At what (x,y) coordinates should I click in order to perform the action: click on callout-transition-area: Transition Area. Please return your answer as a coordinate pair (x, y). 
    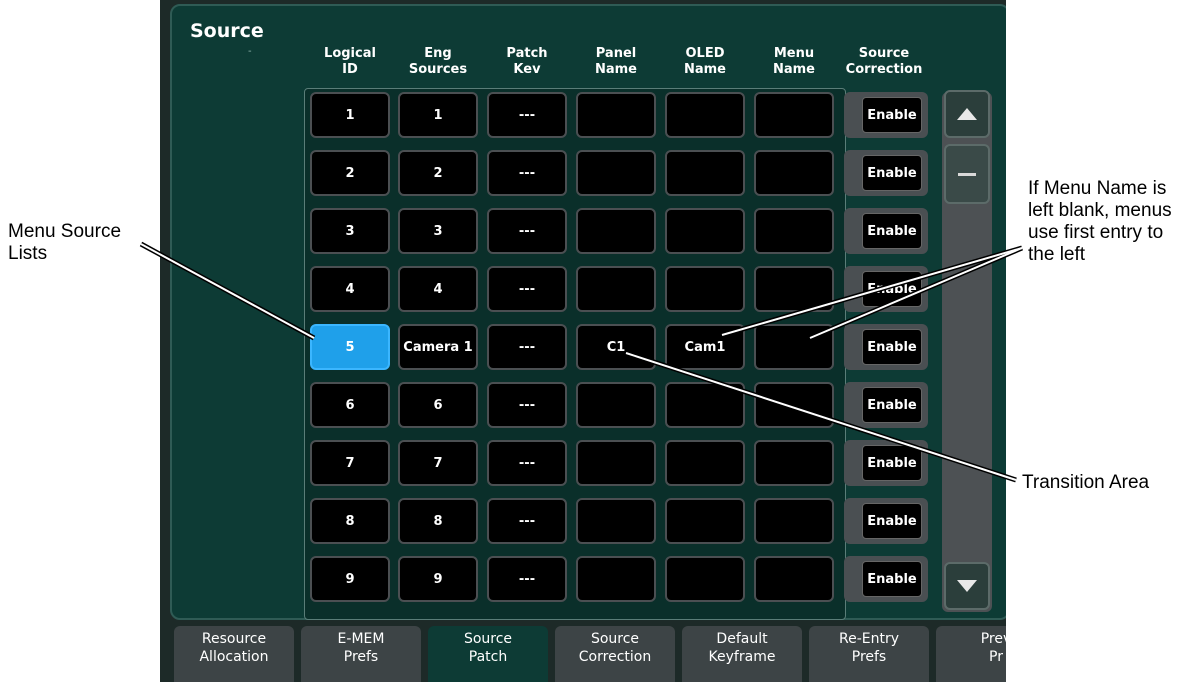
    Looking at the image, I should click on (1086, 482).